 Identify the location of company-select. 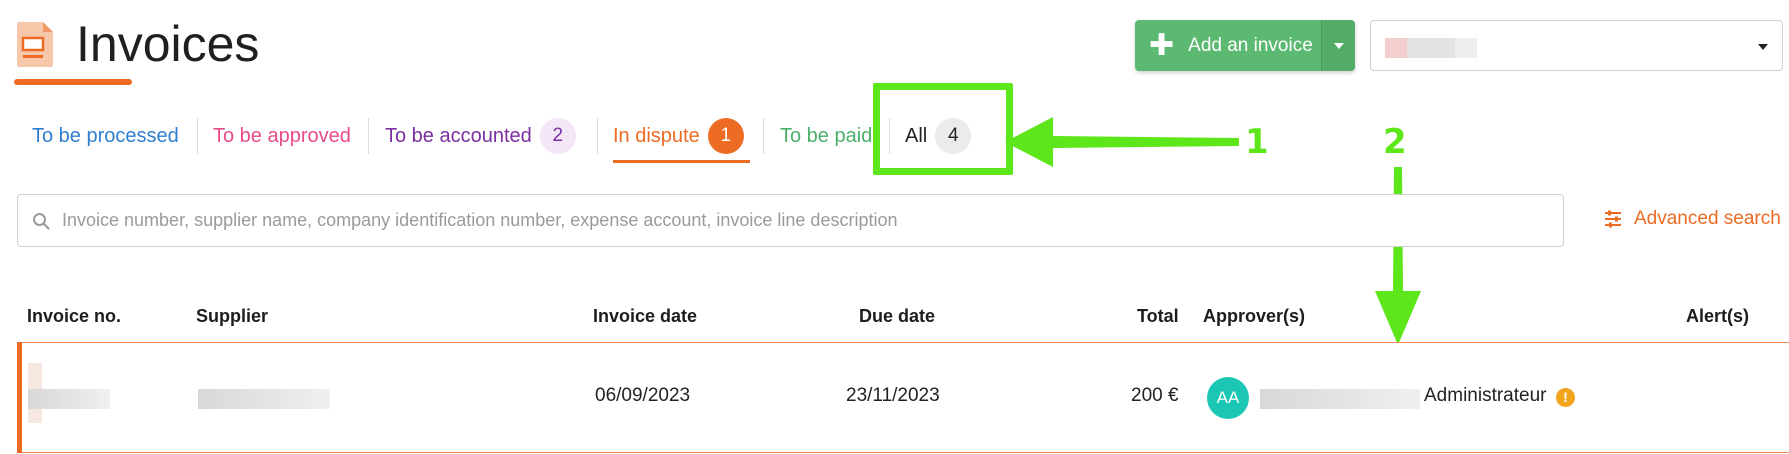
(1576, 45).